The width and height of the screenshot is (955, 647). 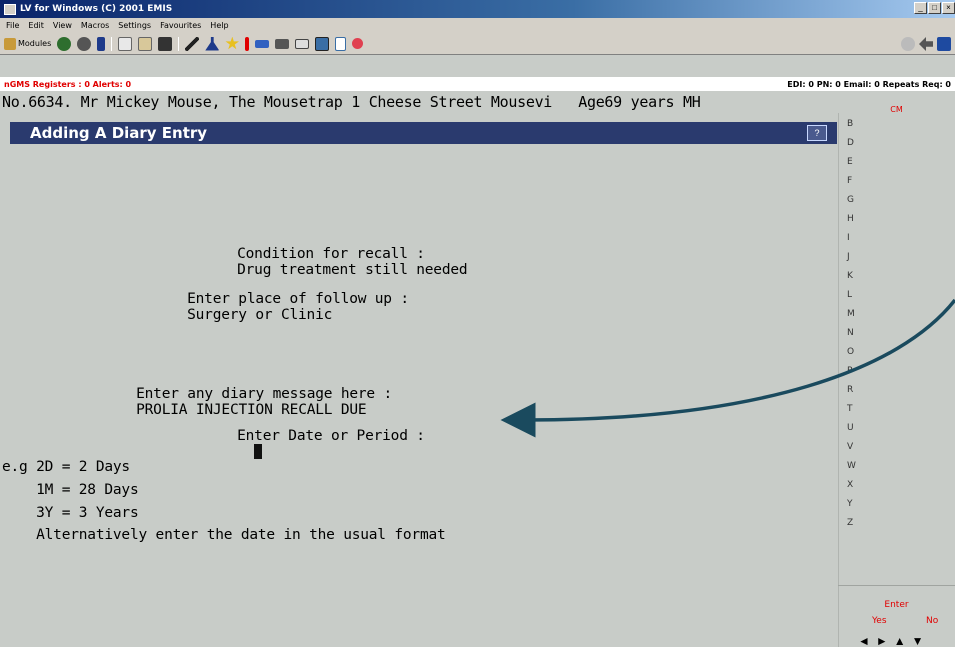 What do you see at coordinates (134, 25) in the screenshot?
I see `menu-settings: Settings` at bounding box center [134, 25].